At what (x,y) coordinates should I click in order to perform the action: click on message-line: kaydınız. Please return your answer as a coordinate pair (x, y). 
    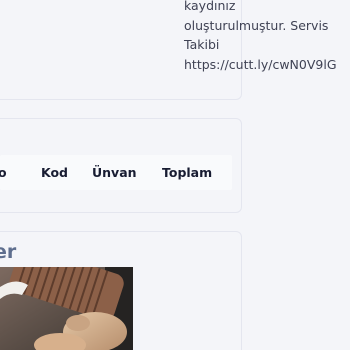
    Looking at the image, I should click on (210, 6).